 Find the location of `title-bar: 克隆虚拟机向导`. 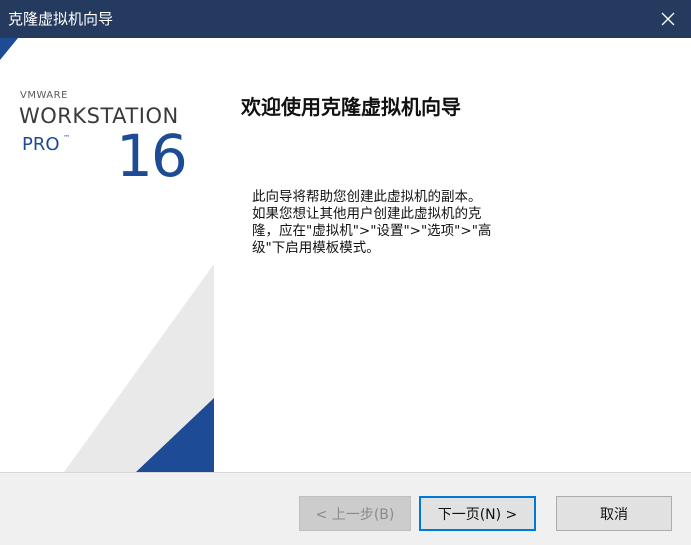

title-bar: 克隆虚拟机向导 is located at coordinates (345, 19).